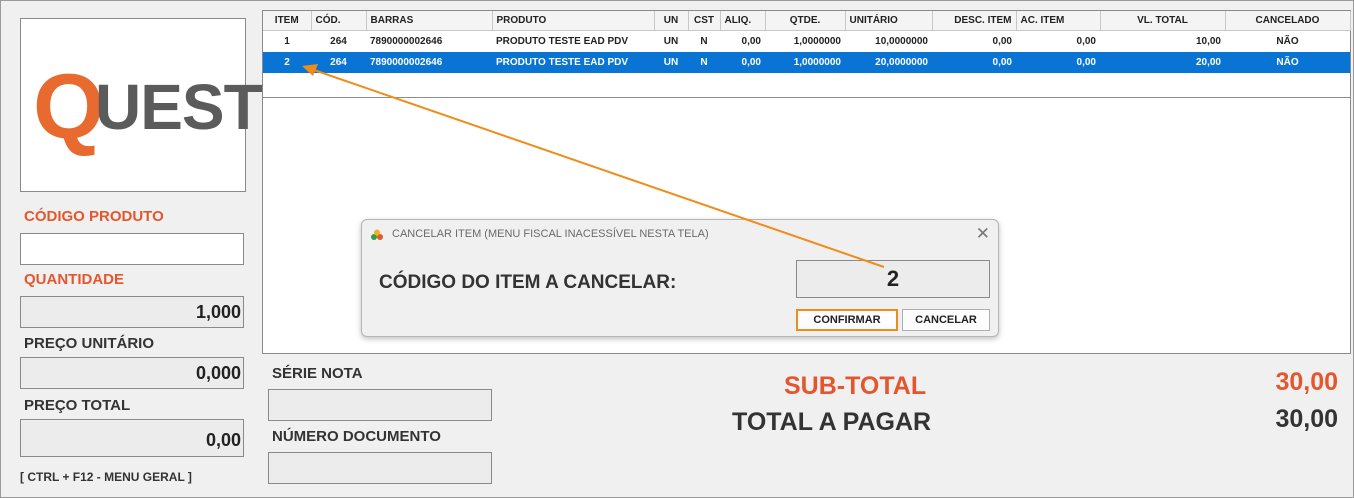  I want to click on quantidade-value: 1,000, so click(218, 312).